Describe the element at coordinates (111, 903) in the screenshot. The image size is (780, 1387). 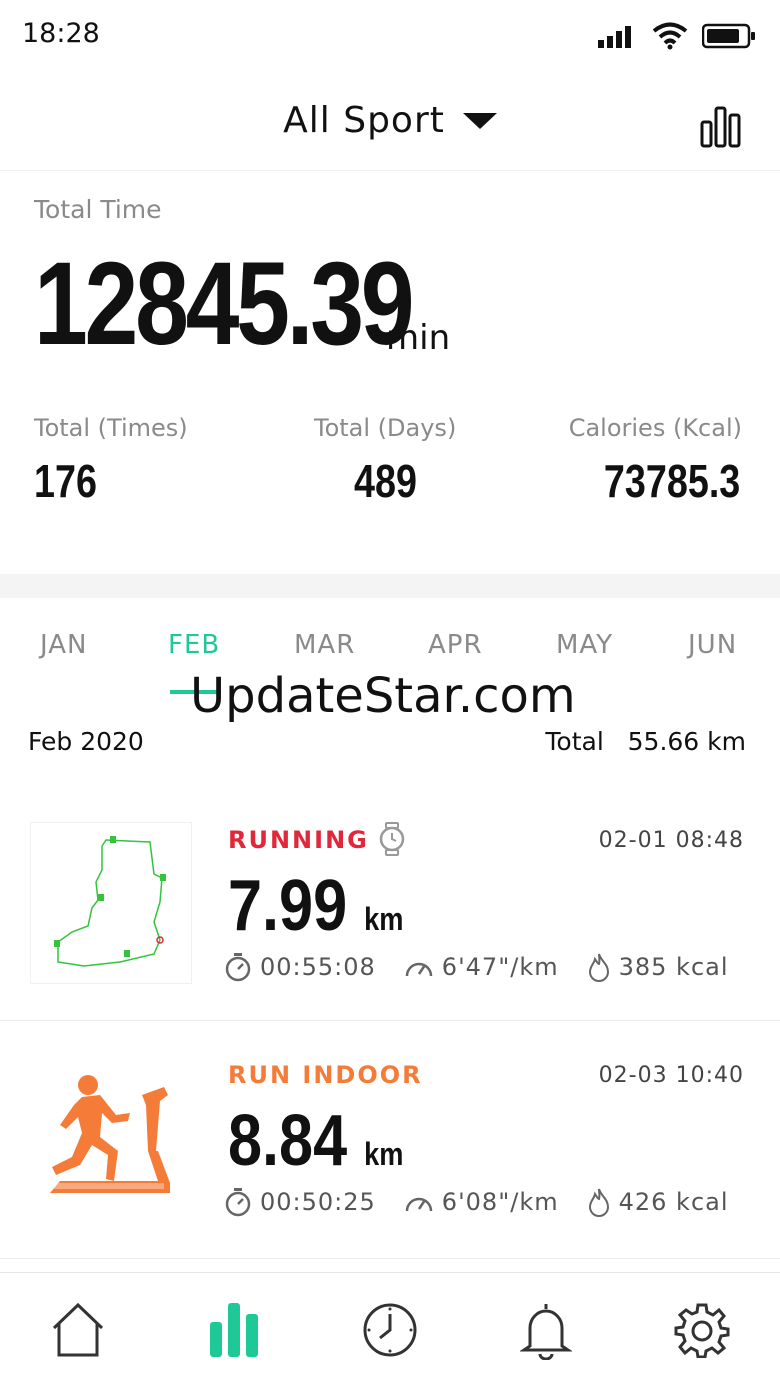
I see `route-map-thumbnail` at that location.